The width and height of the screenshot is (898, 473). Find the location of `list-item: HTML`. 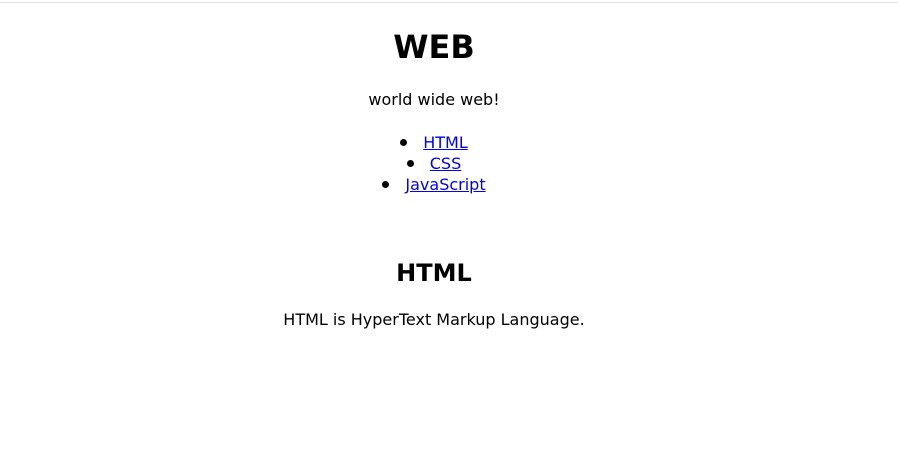

list-item: HTML is located at coordinates (434, 142).